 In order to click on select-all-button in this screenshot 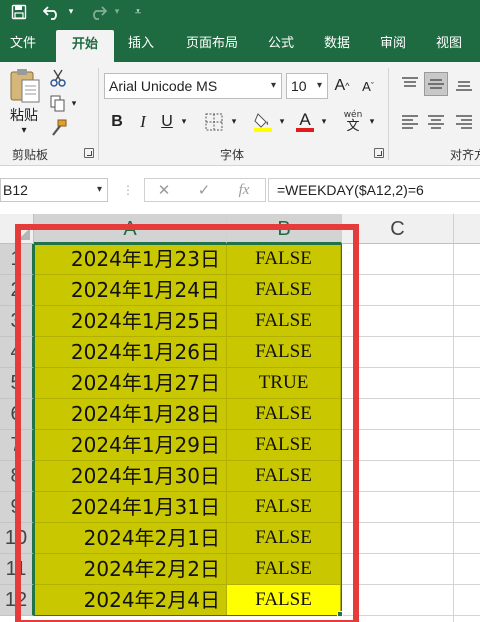, I will do `click(17, 229)`.